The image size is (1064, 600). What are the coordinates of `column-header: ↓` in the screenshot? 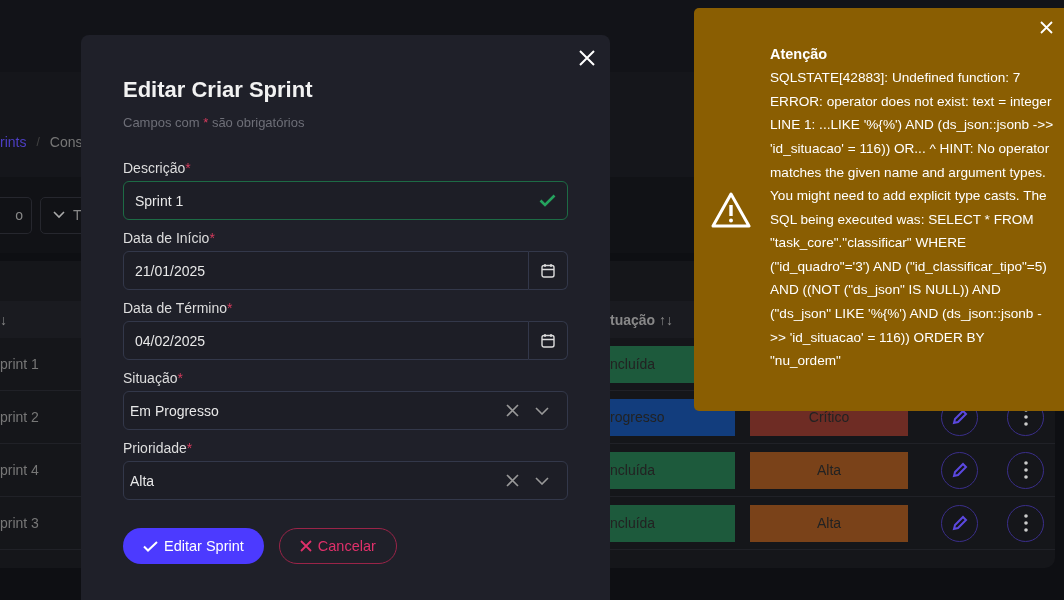 It's located at (30, 319).